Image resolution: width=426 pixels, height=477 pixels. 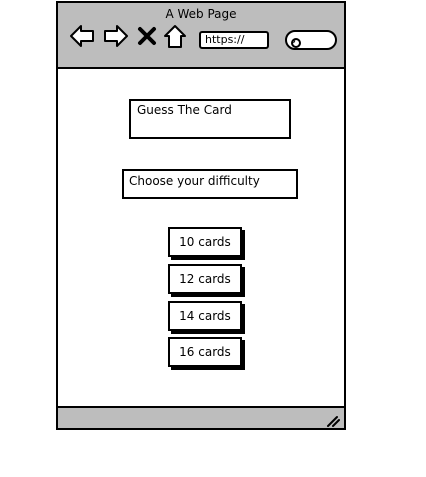 I want to click on ten-cards-button: 10 cards, so click(x=205, y=242).